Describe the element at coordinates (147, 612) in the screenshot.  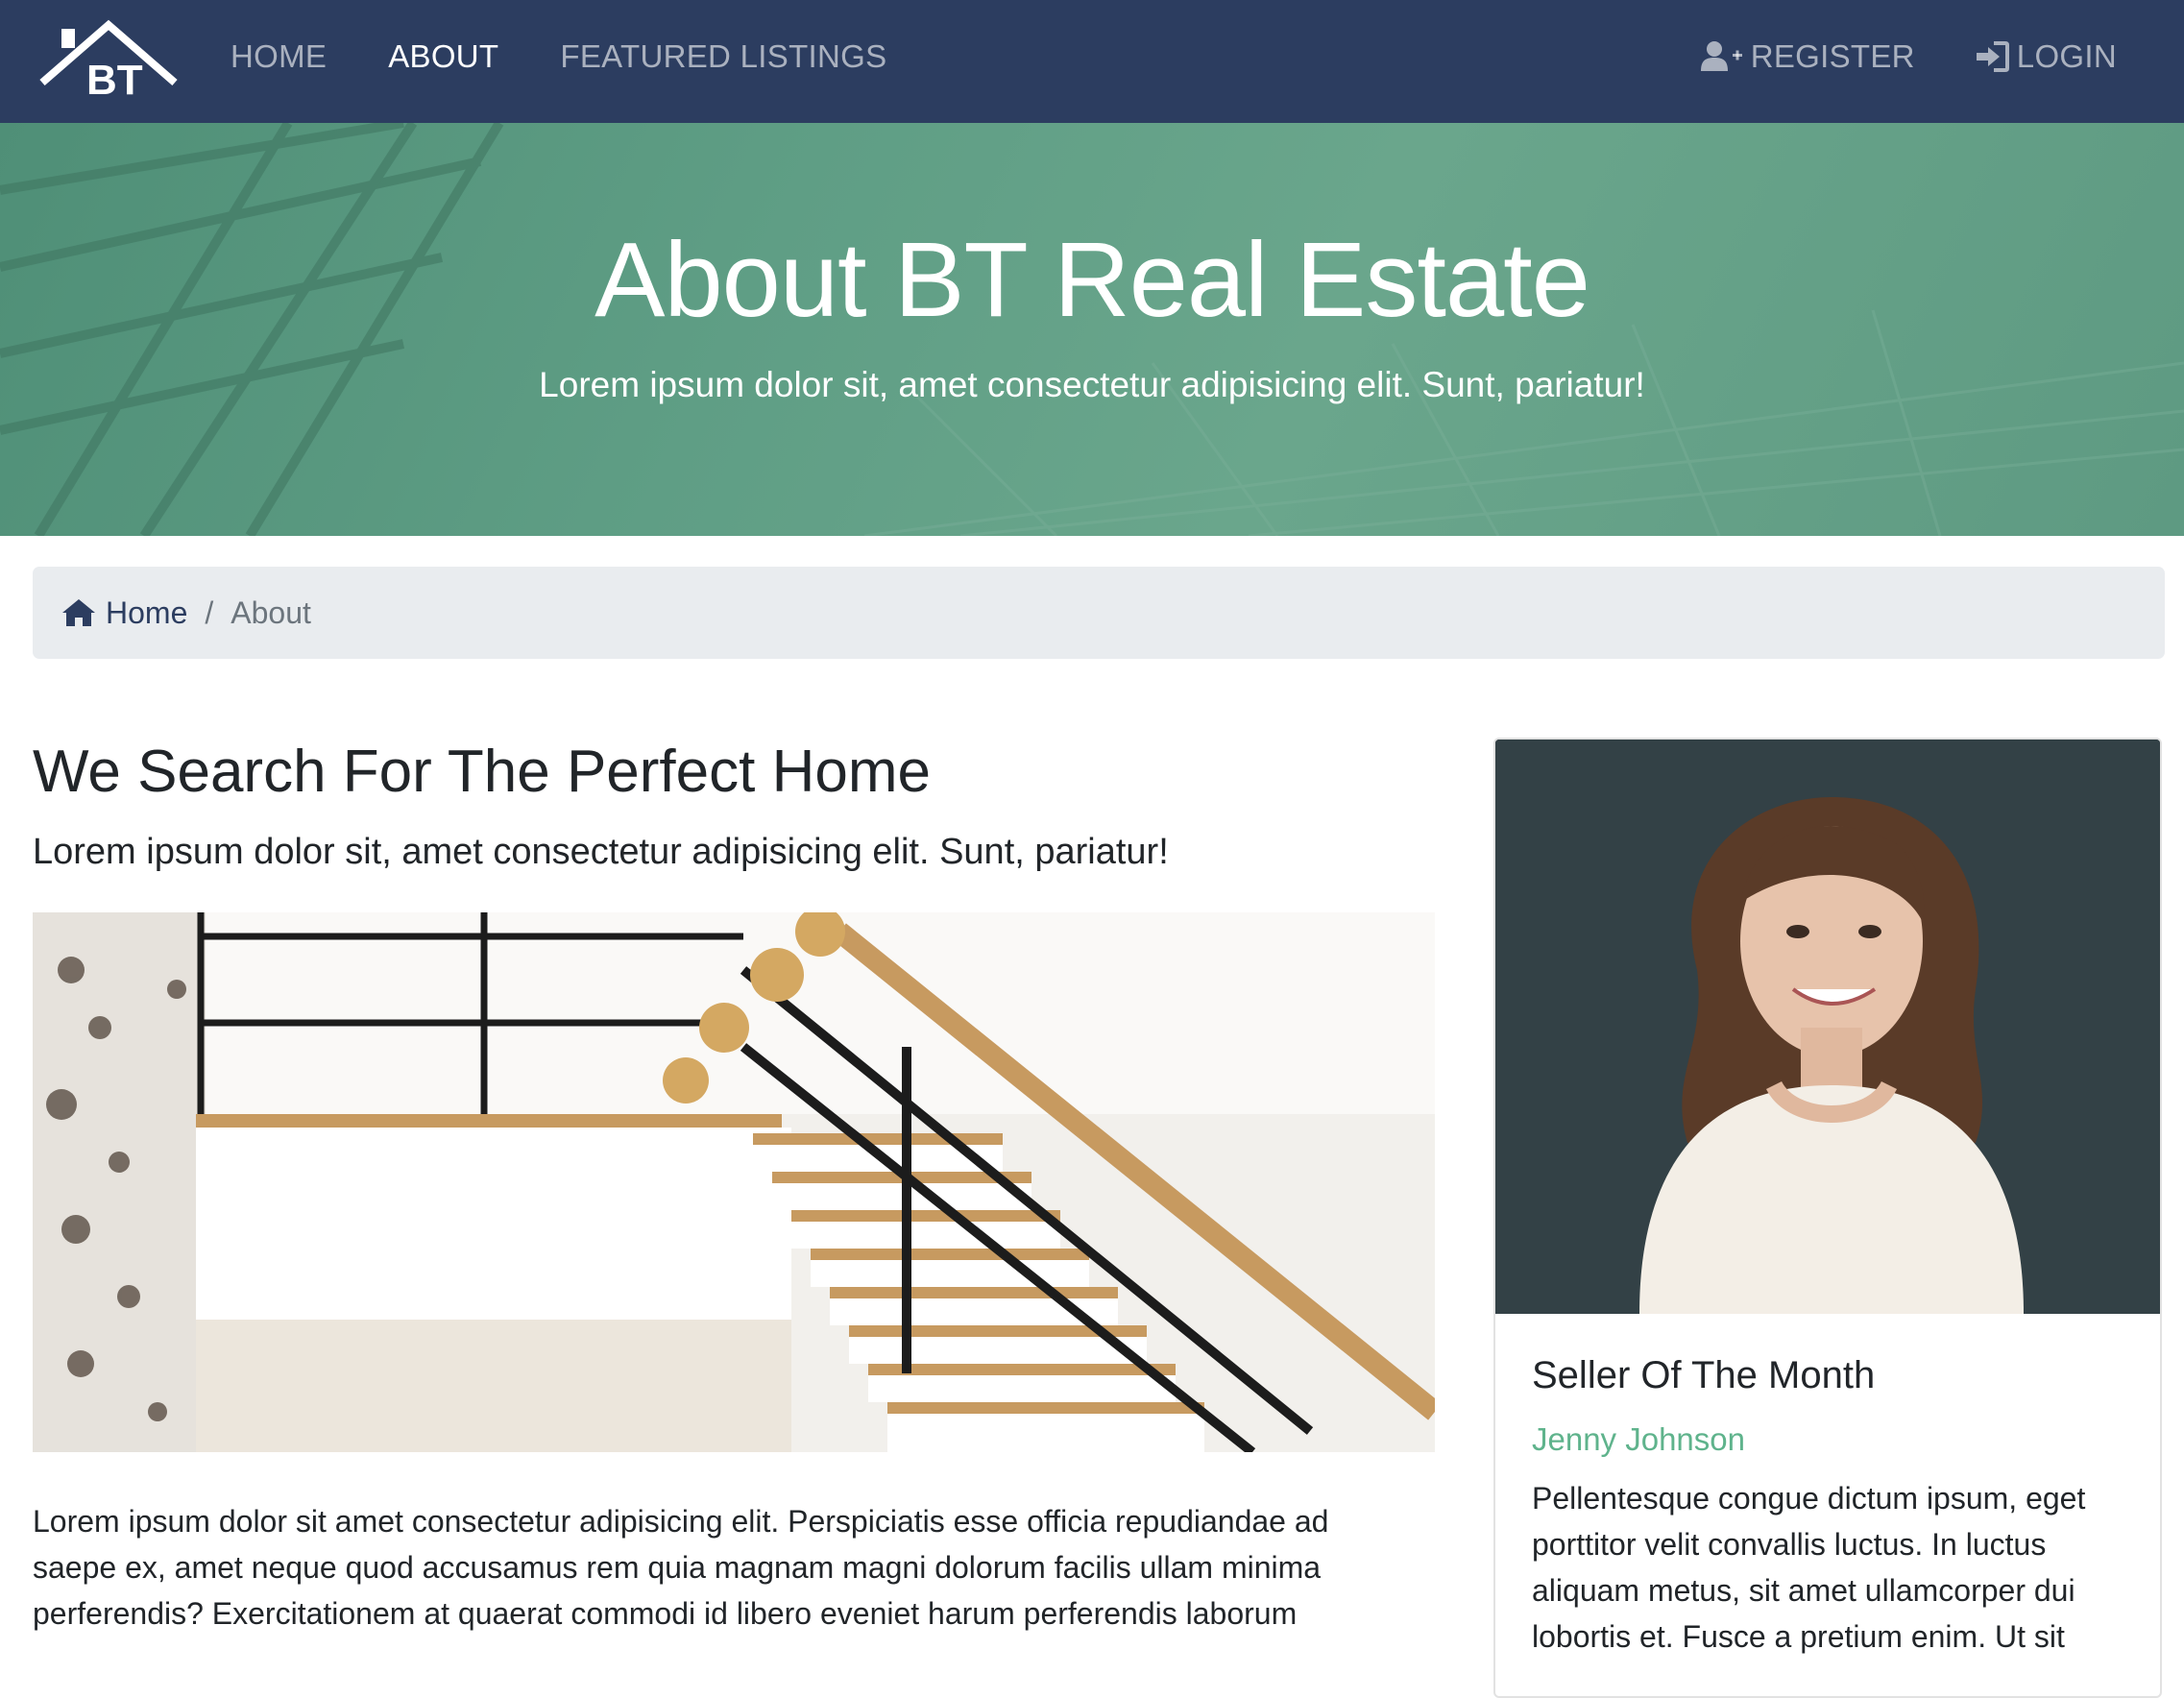
I see `breadcrumb-home-label: Home` at that location.